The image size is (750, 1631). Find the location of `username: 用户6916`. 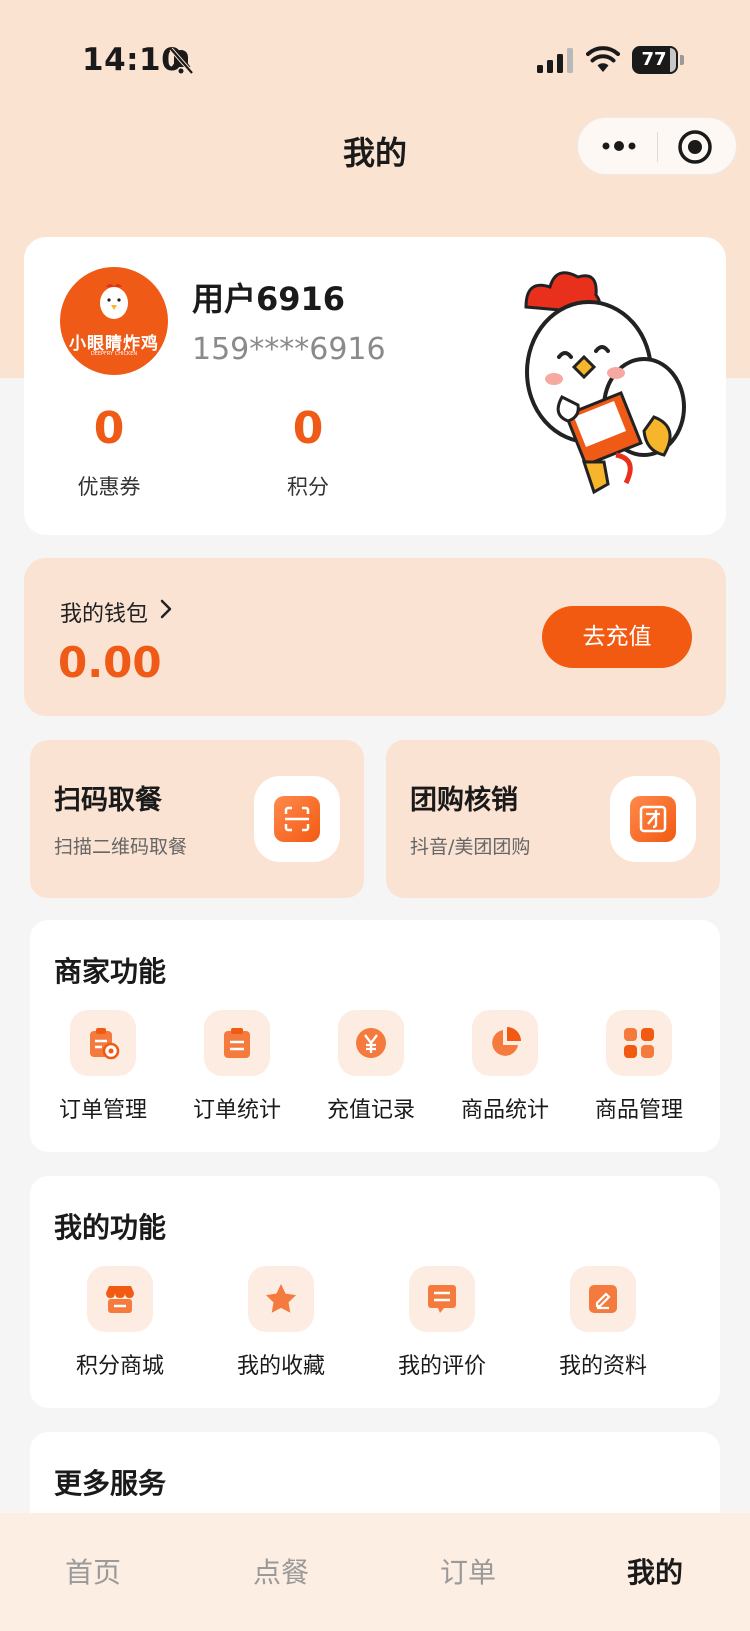

username: 用户6916 is located at coordinates (269, 299).